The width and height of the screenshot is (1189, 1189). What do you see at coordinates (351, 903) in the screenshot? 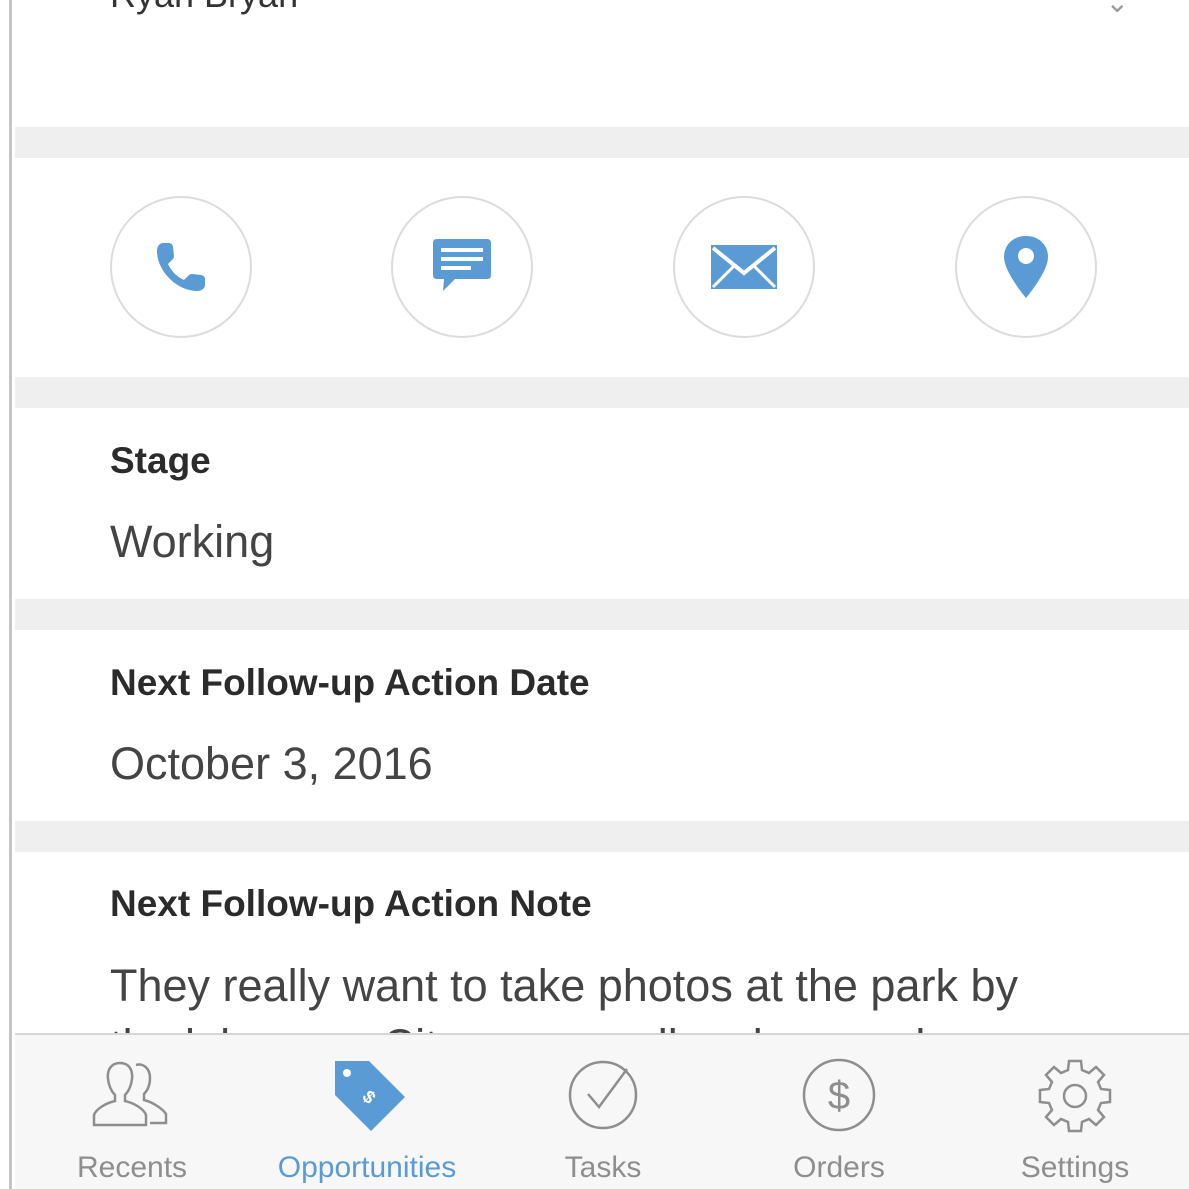
I see `next-note-label: Next Follow-up Action Note` at bounding box center [351, 903].